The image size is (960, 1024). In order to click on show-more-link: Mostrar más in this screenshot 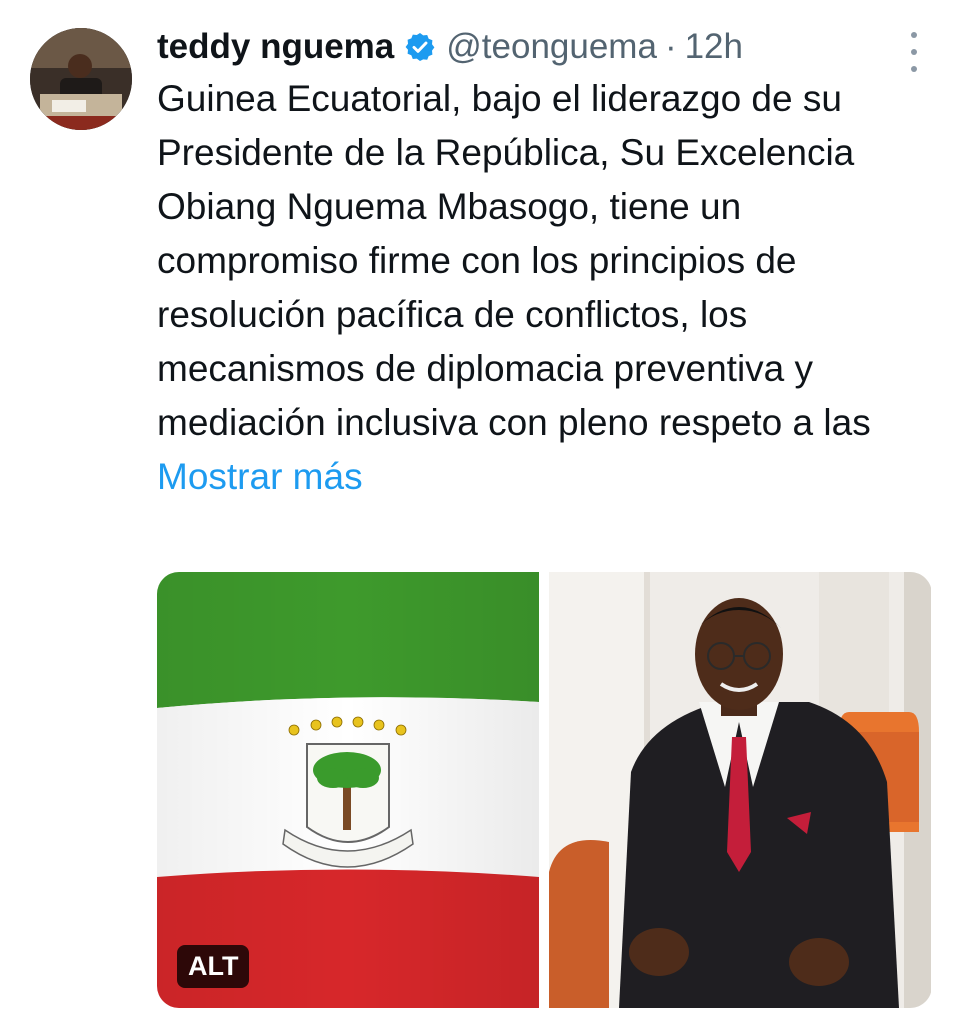, I will do `click(260, 476)`.